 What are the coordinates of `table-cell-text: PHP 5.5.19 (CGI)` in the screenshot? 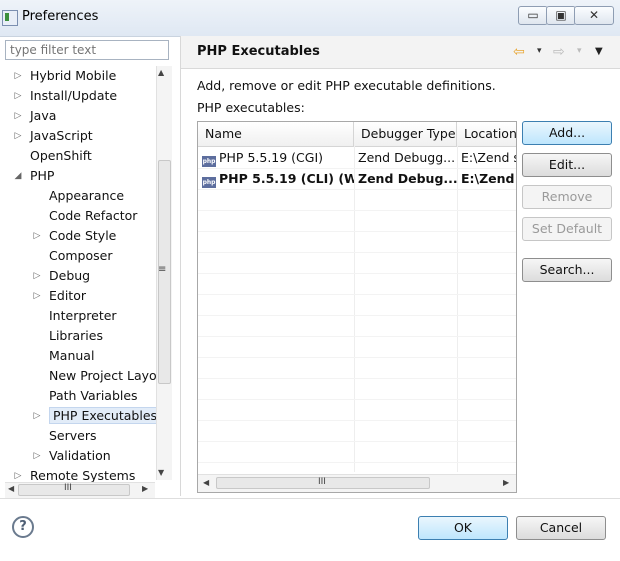 It's located at (271, 157).